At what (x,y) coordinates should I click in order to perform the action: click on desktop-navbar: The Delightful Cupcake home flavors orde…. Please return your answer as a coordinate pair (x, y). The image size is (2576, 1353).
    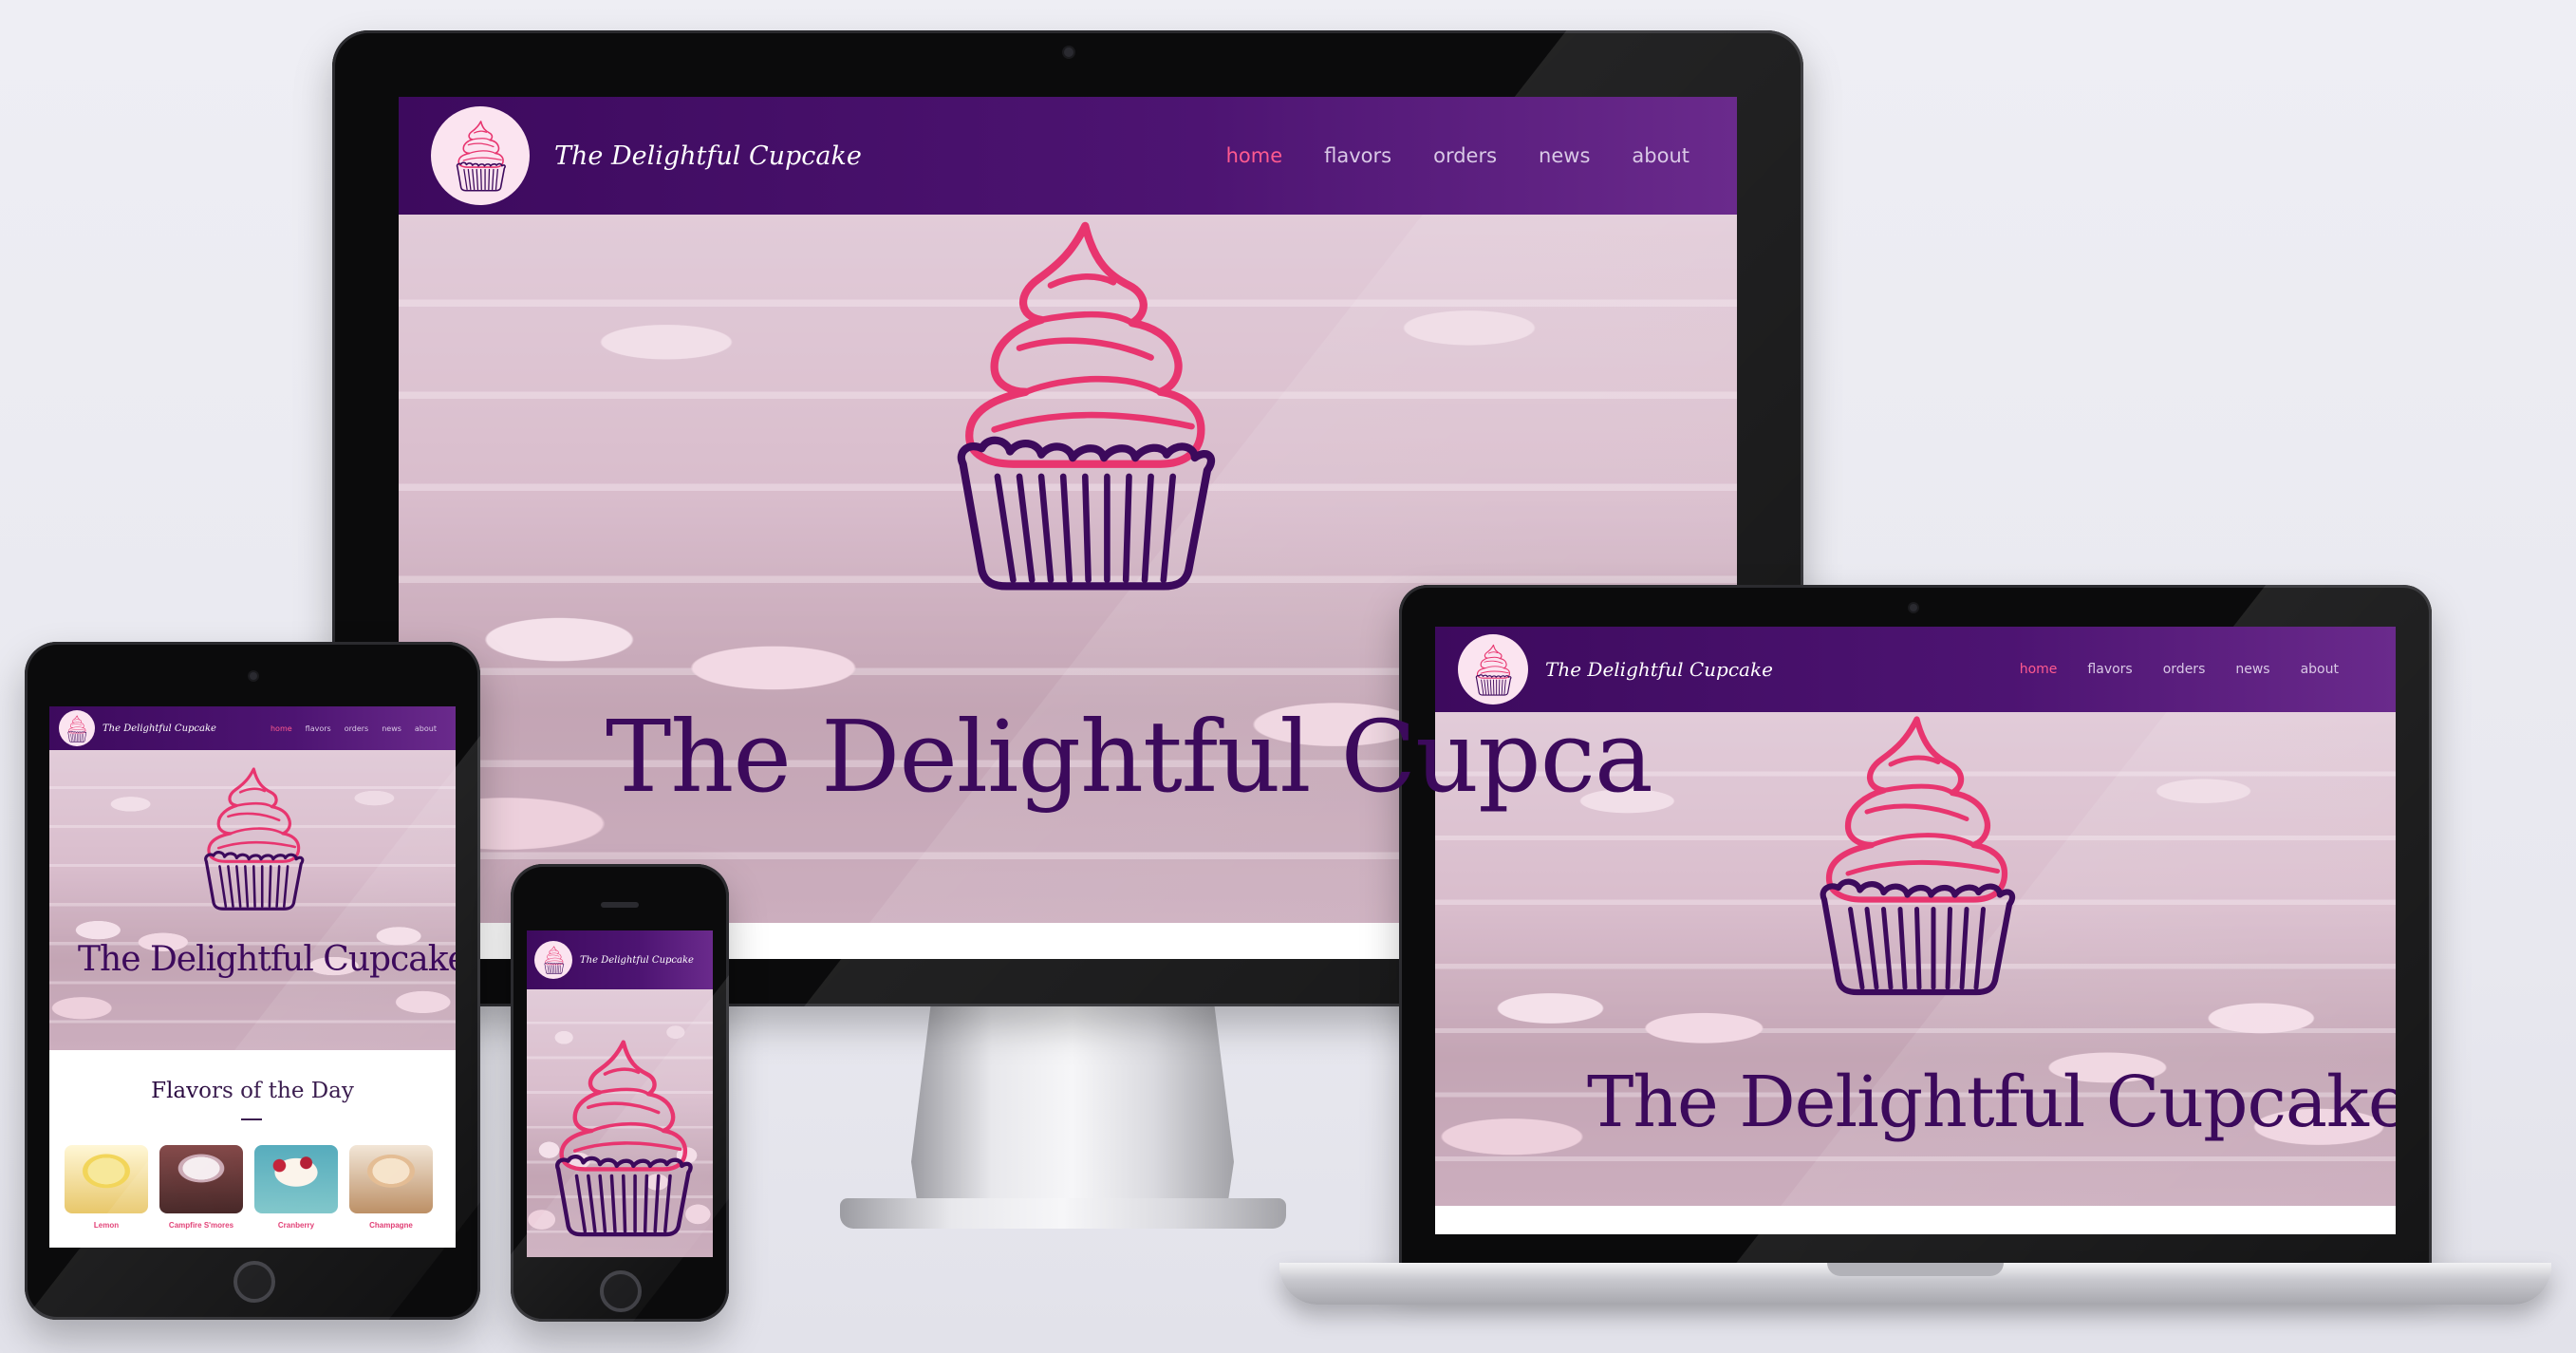
    Looking at the image, I should click on (1068, 156).